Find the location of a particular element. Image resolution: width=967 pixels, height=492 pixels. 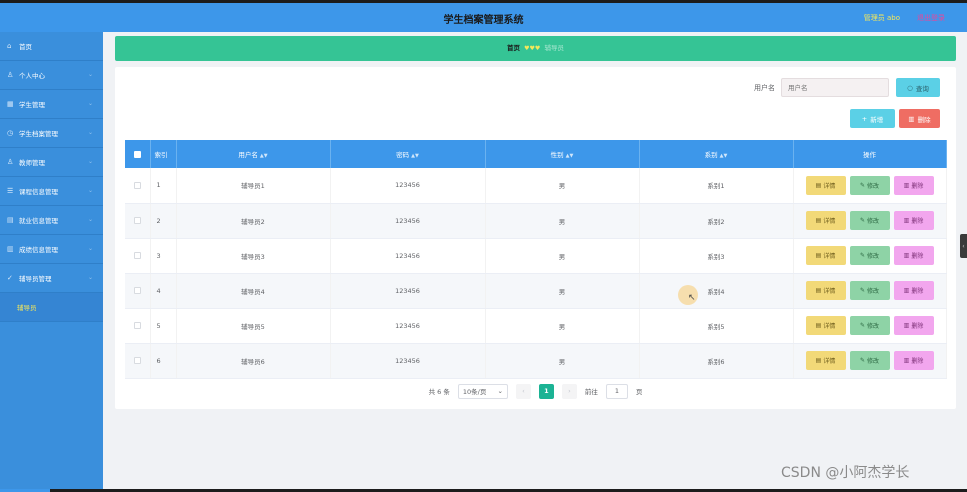

sidebar-item-7: ▥ 成绩信息管理 ⌄ is located at coordinates (51, 249).